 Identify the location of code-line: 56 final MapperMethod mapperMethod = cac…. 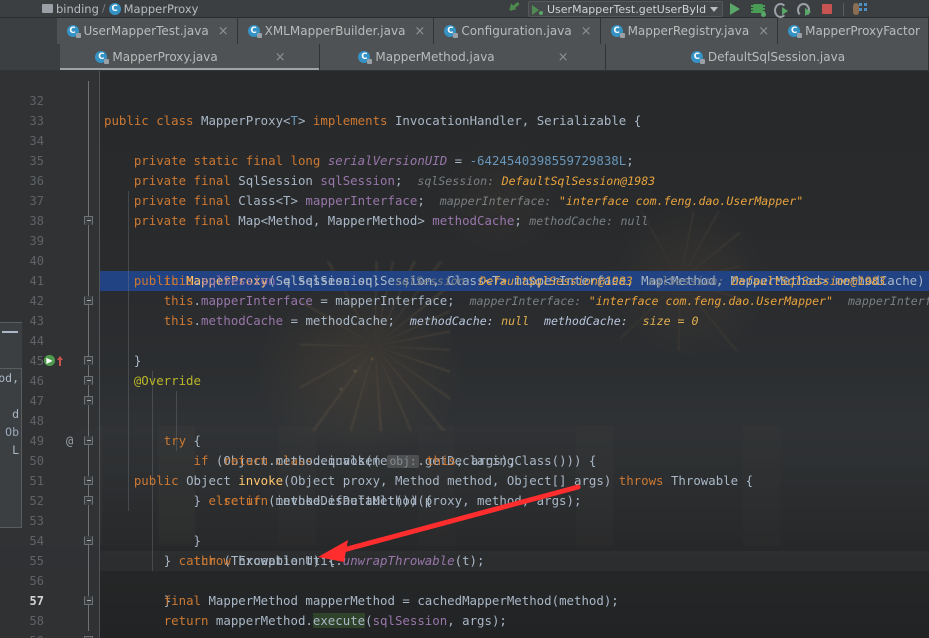
(464, 579).